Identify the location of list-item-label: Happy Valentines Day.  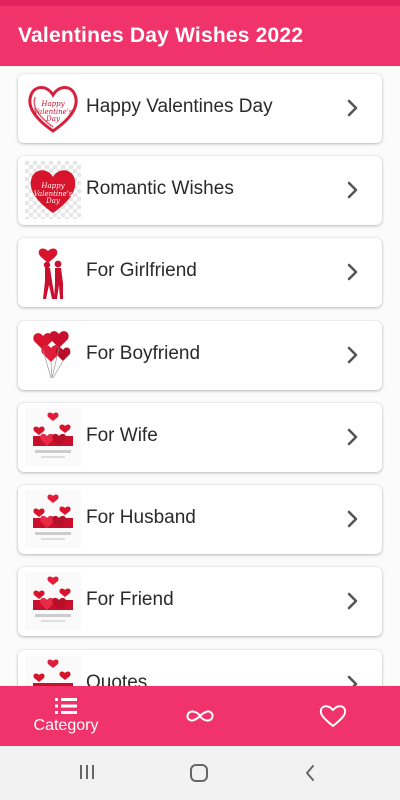
(179, 106).